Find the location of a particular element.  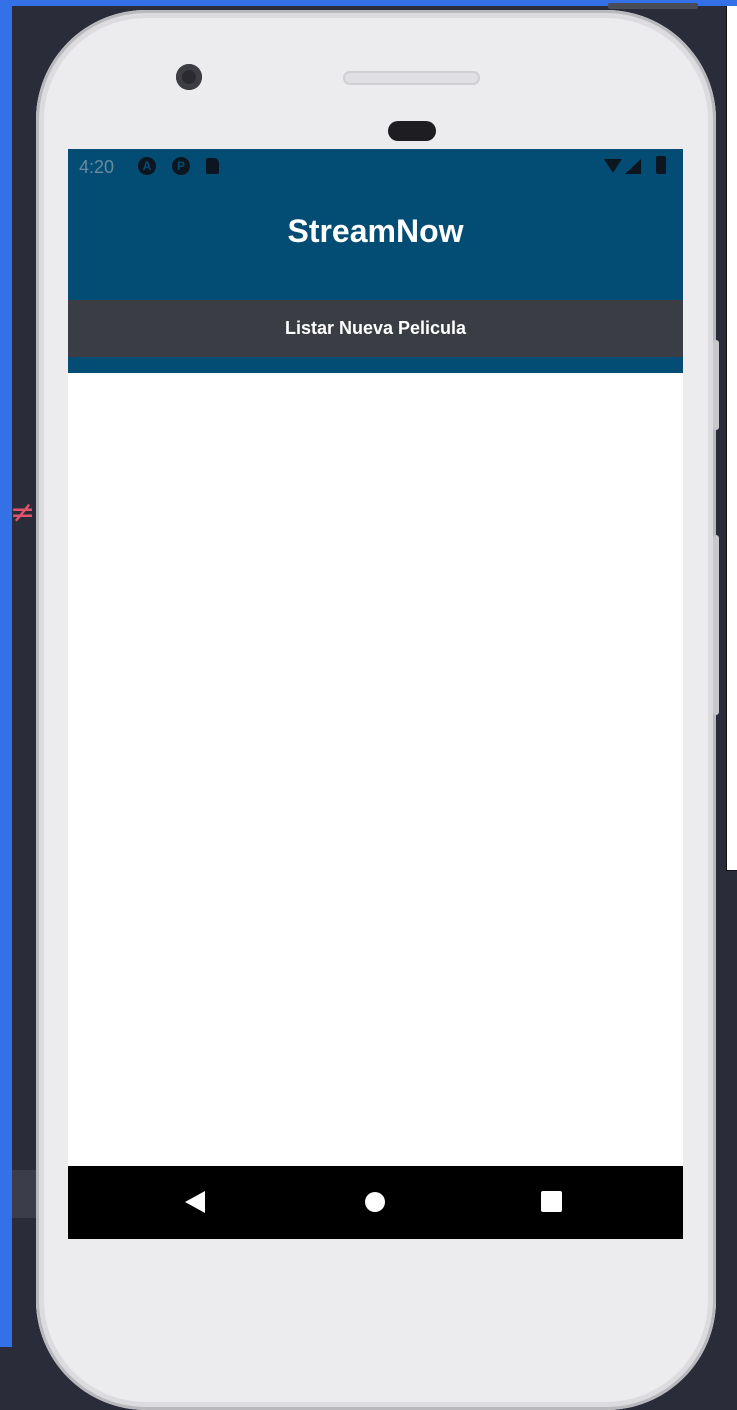

home-icon is located at coordinates (375, 1202).